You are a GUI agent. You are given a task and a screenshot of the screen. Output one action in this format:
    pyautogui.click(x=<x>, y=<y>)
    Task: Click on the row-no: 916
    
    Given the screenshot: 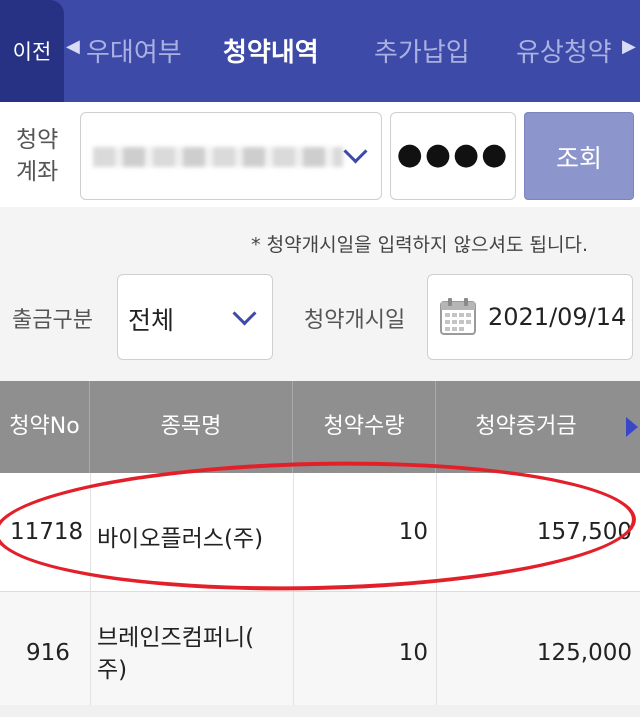 What is the action you would take?
    pyautogui.click(x=48, y=653)
    